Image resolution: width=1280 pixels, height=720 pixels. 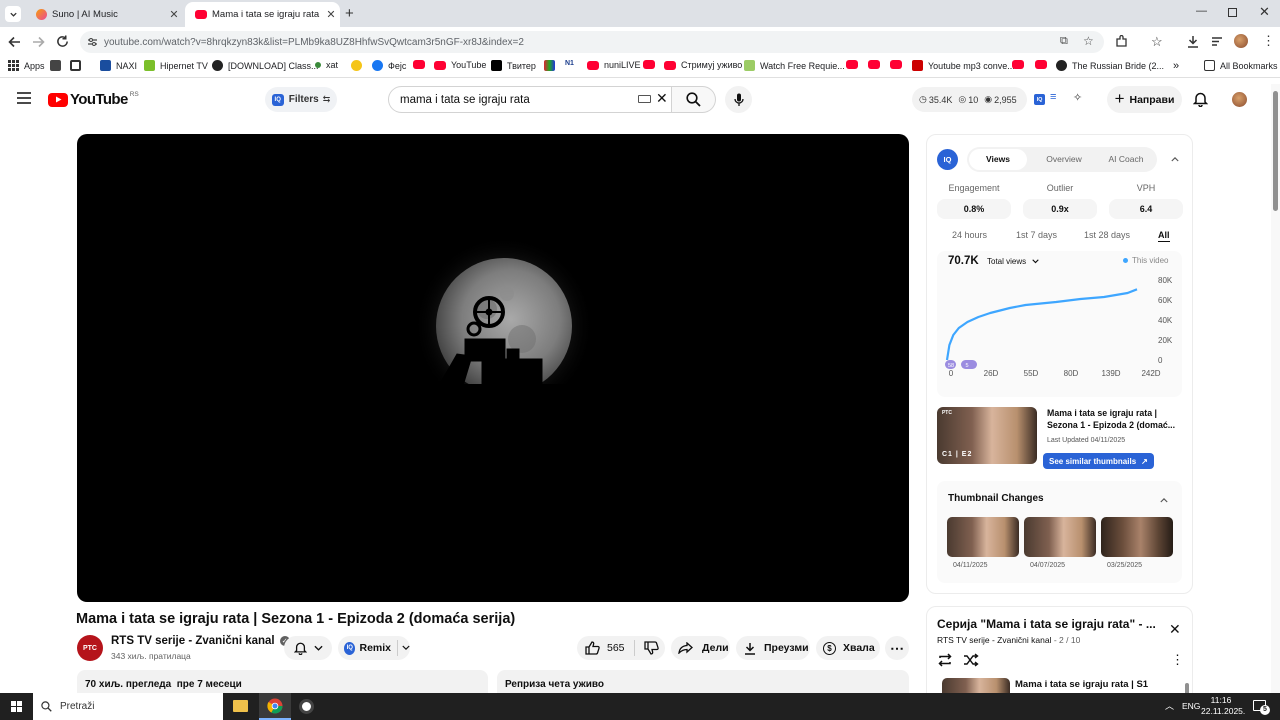 What do you see at coordinates (969, 364) in the screenshot?
I see `event-marker: 5` at bounding box center [969, 364].